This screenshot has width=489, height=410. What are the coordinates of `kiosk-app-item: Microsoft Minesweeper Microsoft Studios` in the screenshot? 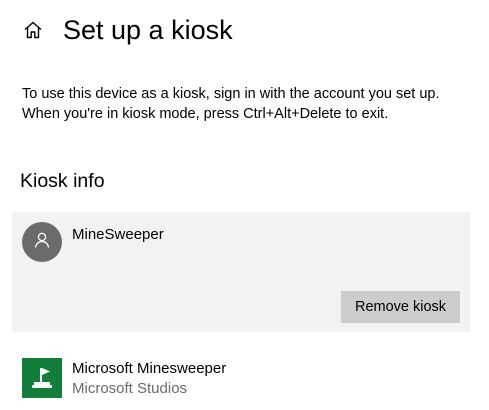 It's located at (247, 378).